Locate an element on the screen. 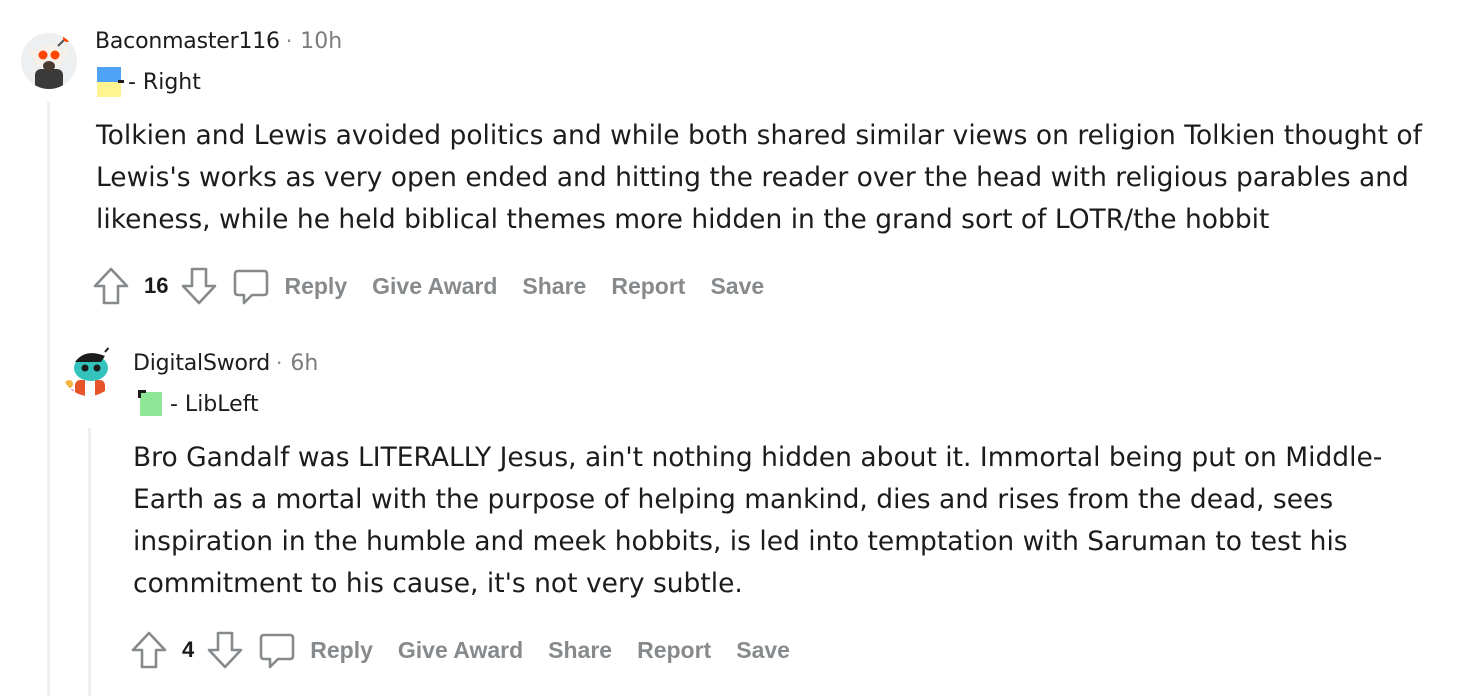  comment-actions: 4 Reply Give Award Share Report Save is located at coordinates (460, 650).